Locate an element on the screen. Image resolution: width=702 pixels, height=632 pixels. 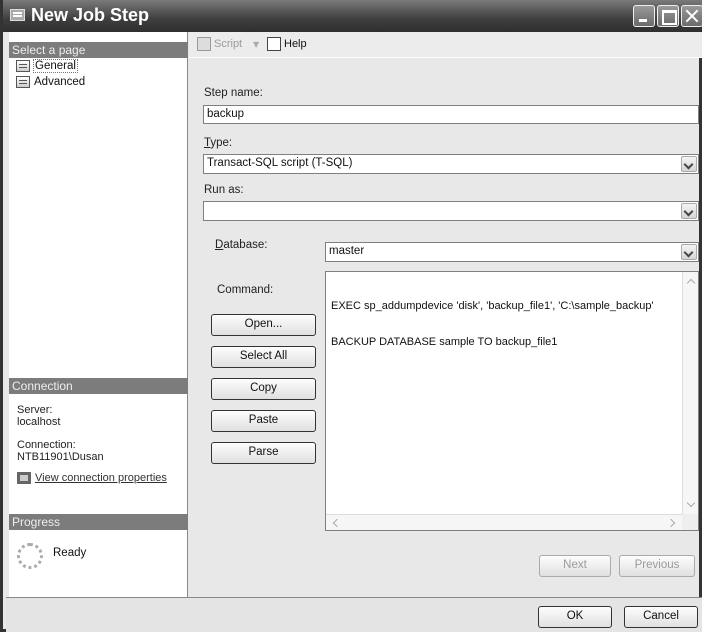
progress-header: Progress is located at coordinates (98, 522).